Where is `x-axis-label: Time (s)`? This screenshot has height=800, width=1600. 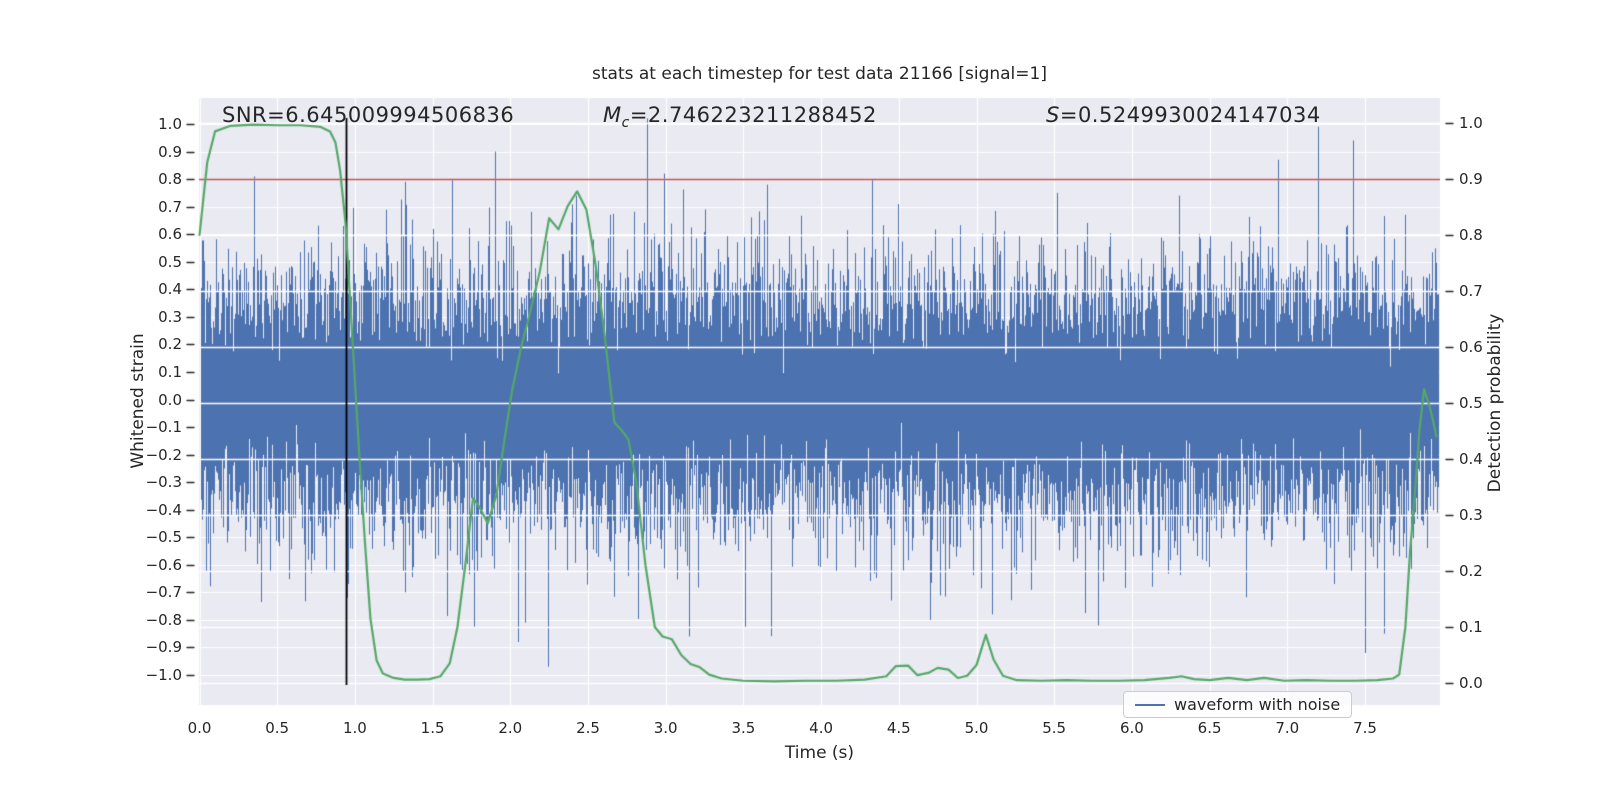
x-axis-label: Time (s) is located at coordinates (819, 753).